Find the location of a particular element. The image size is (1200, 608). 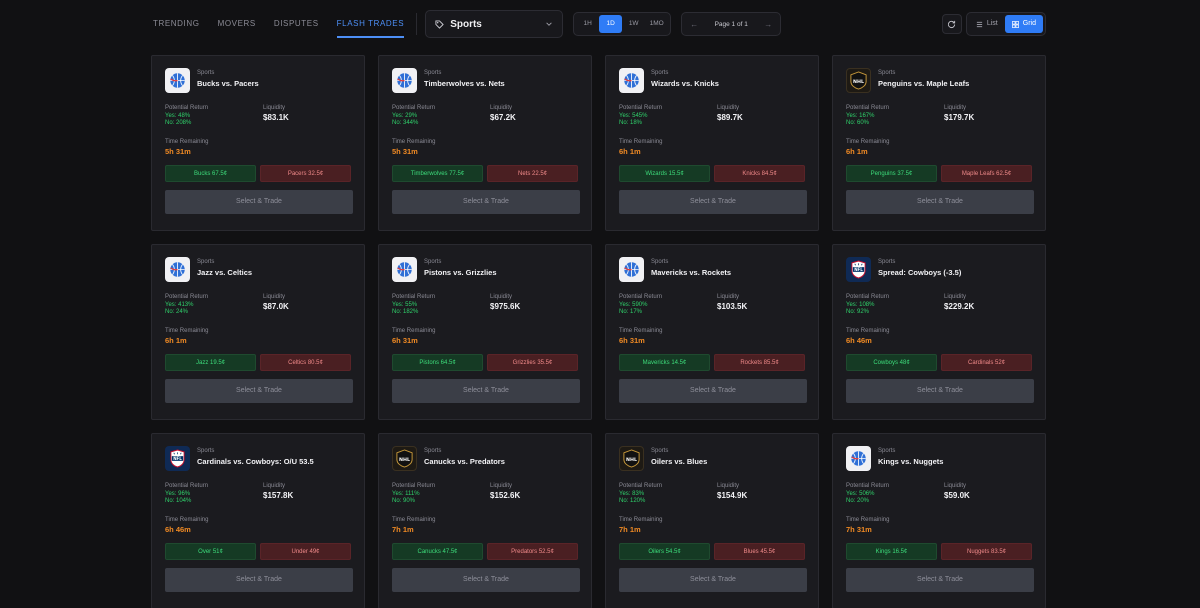

time-remaining-value: 6h 46m is located at coordinates (859, 340).